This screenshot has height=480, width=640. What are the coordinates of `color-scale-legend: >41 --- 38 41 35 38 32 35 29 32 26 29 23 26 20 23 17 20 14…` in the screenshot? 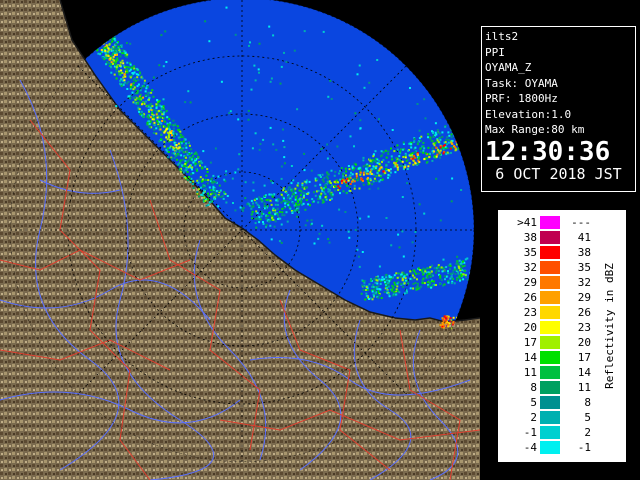 It's located at (562, 336).